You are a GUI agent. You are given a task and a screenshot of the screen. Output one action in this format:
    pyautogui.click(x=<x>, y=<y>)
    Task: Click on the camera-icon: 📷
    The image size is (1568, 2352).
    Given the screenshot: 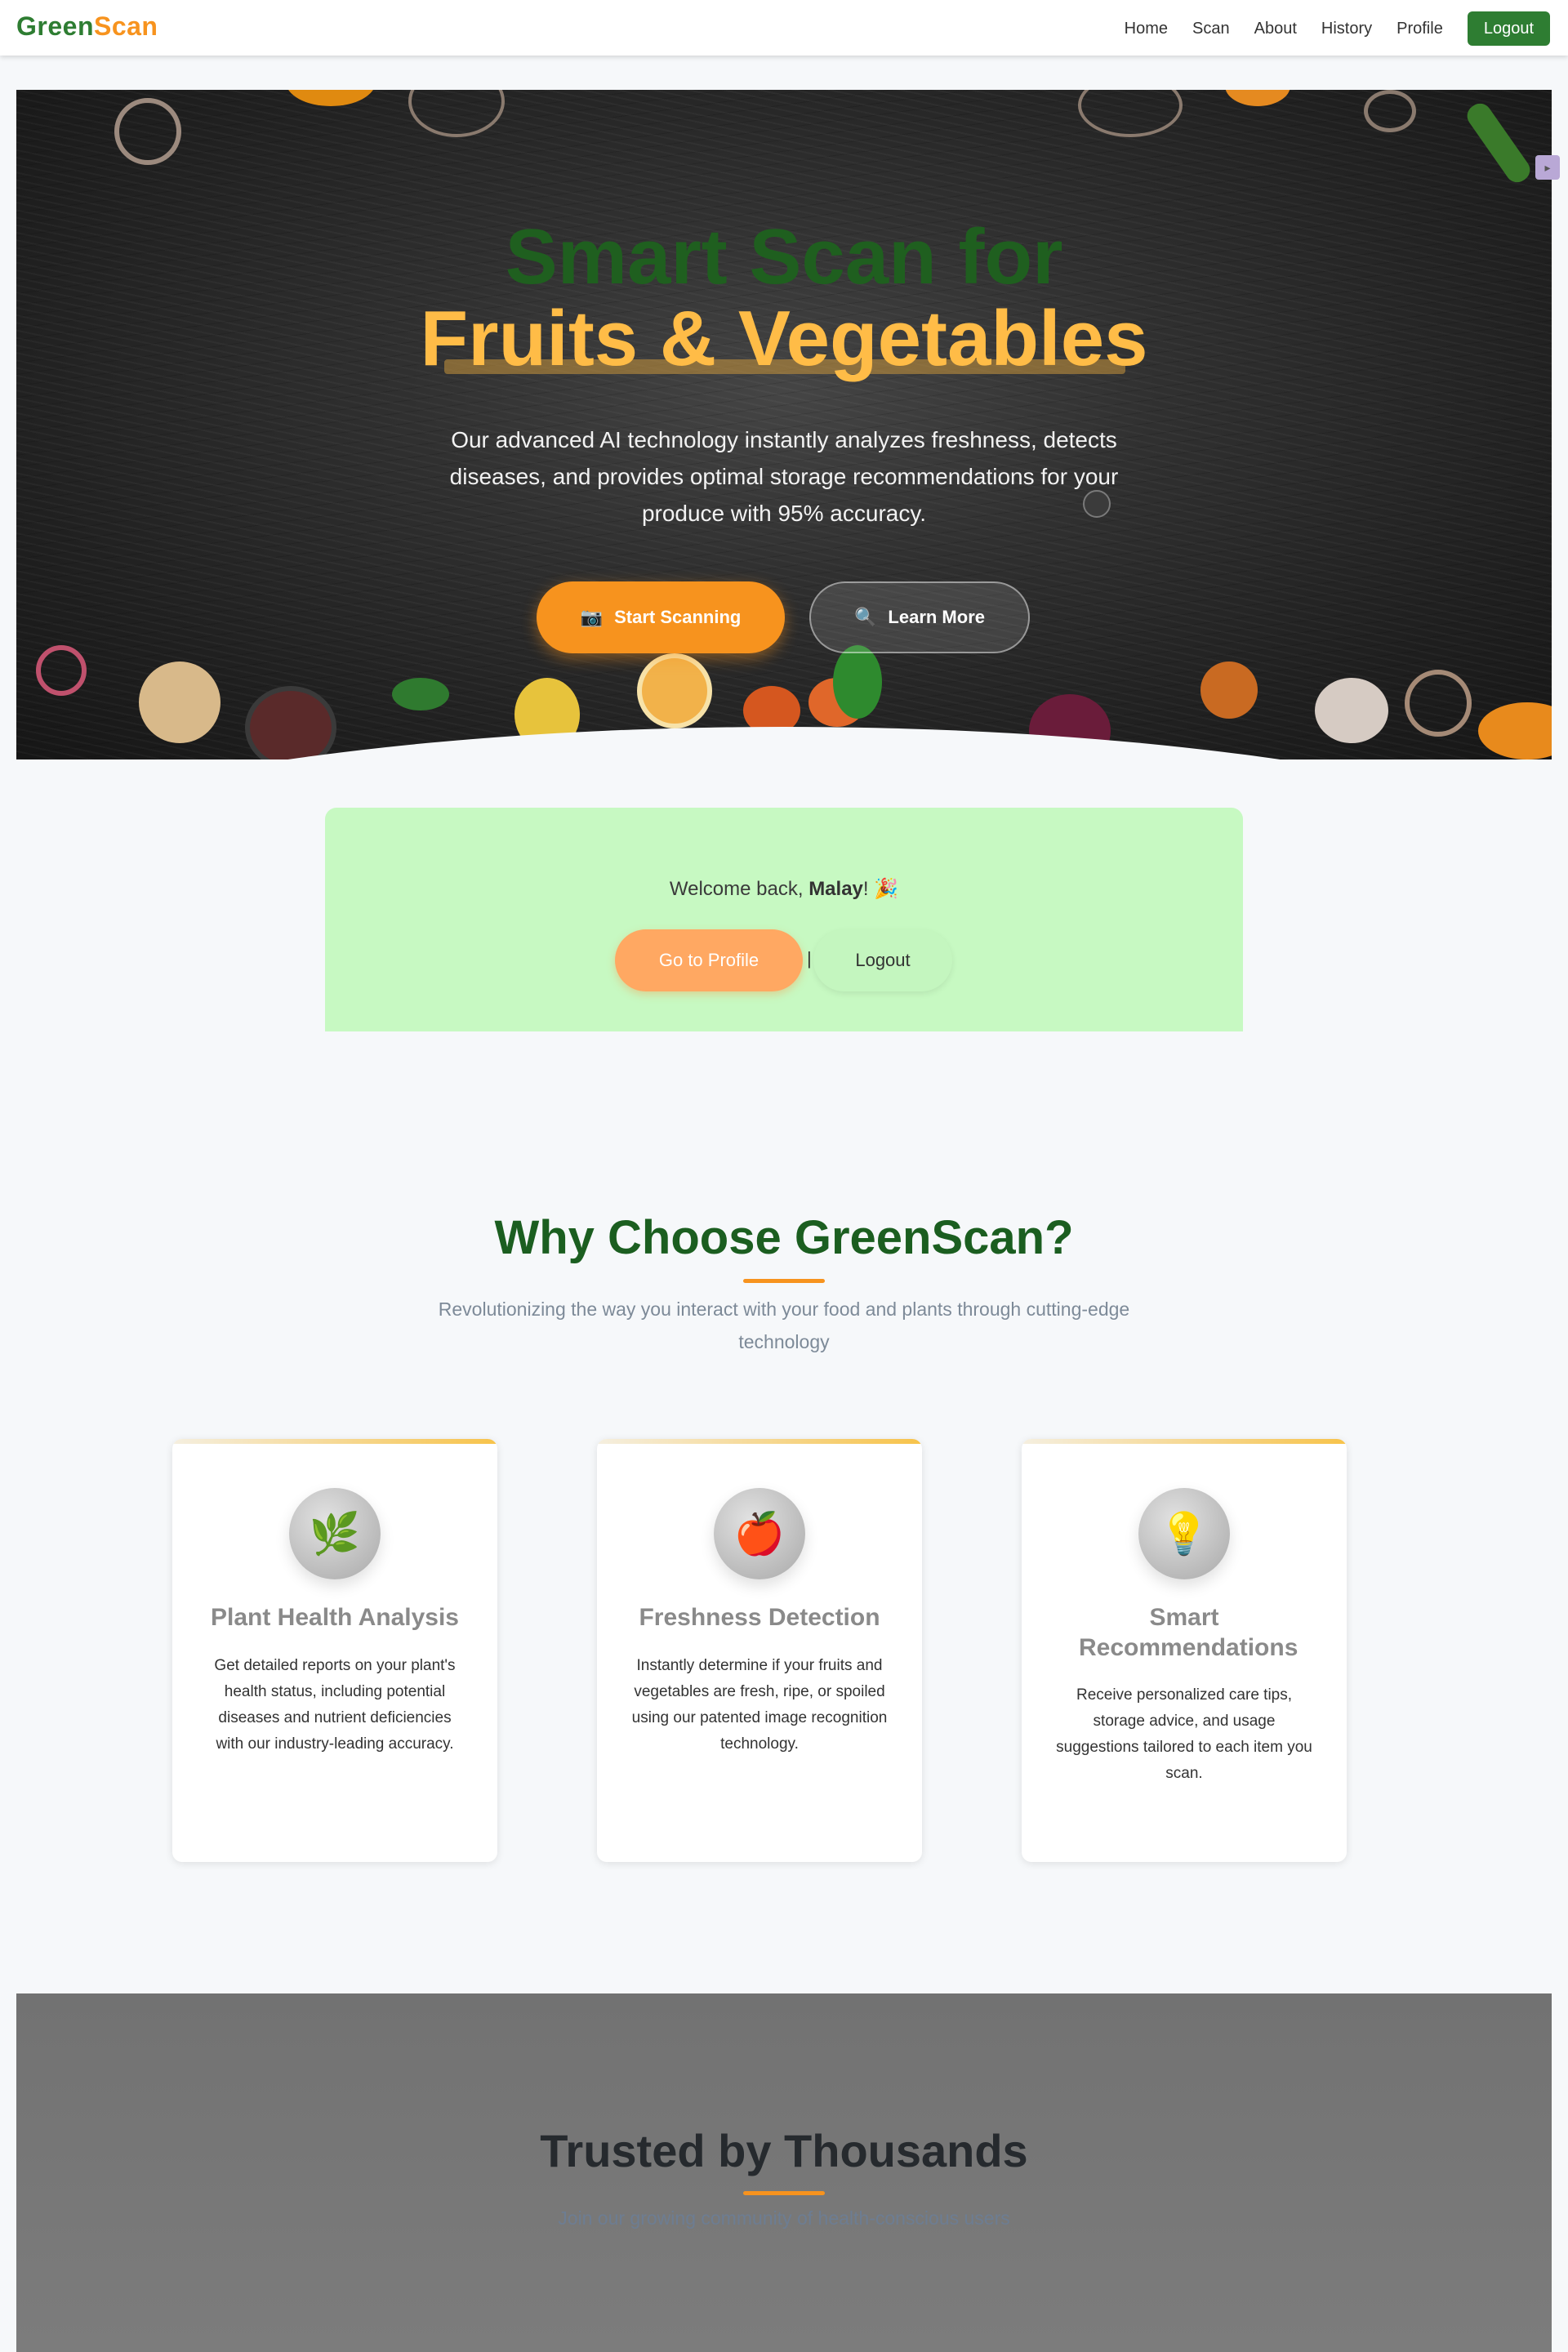 What is the action you would take?
    pyautogui.click(x=592, y=617)
    